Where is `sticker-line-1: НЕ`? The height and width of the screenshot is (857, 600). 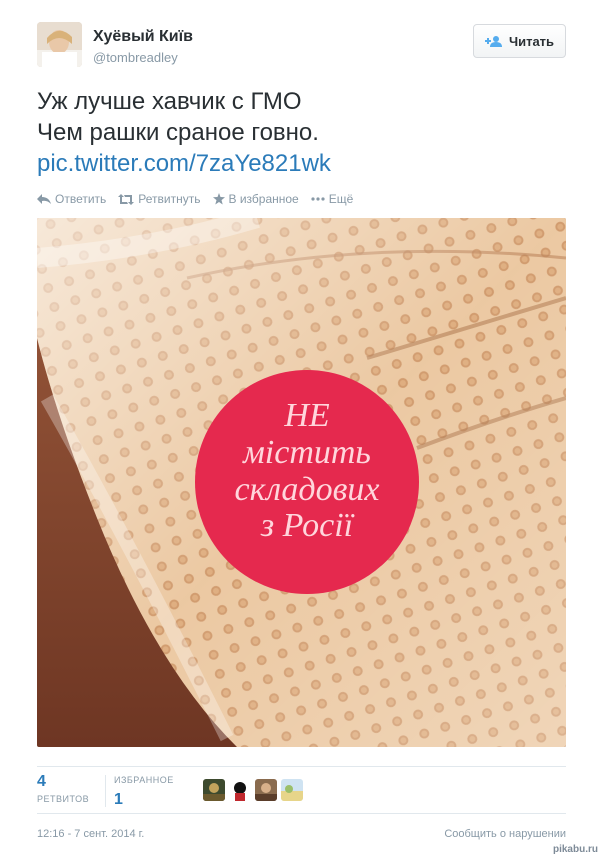
sticker-line-1: НЕ is located at coordinates (306, 415).